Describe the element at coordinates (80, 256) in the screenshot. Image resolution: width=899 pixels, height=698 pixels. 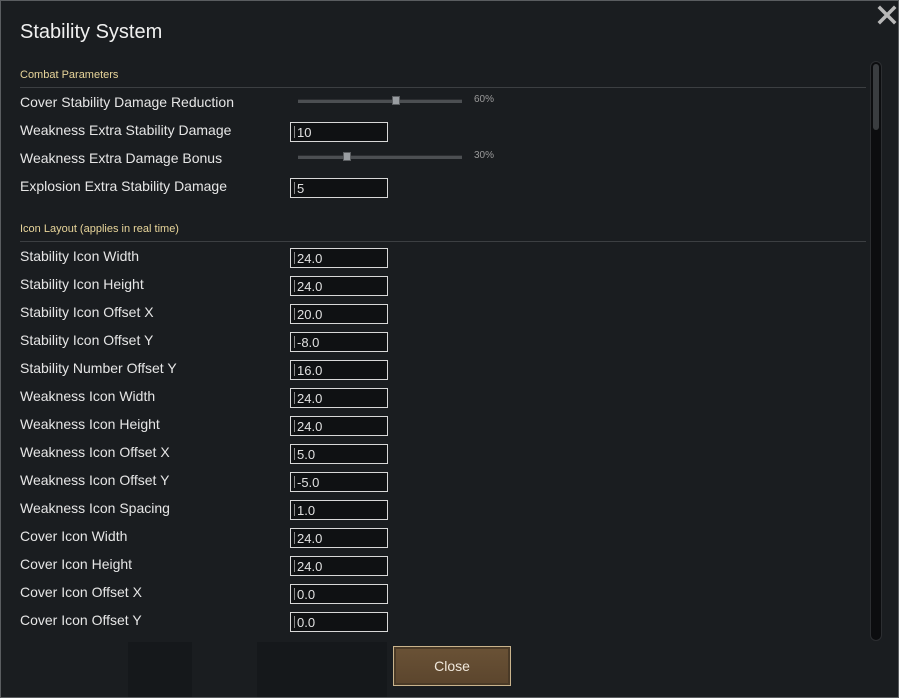
I see `field-label: Stability Icon Width` at that location.